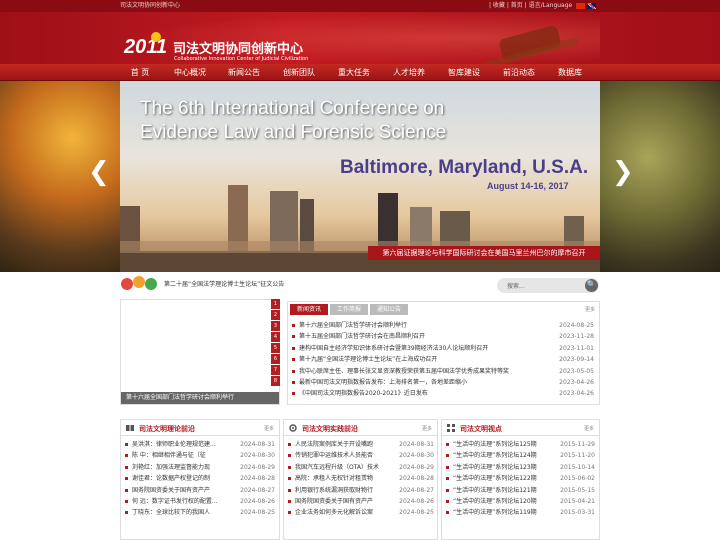 This screenshot has height=540, width=720. Describe the element at coordinates (409, 72) in the screenshot. I see `nav-talent: 人才培养` at that location.